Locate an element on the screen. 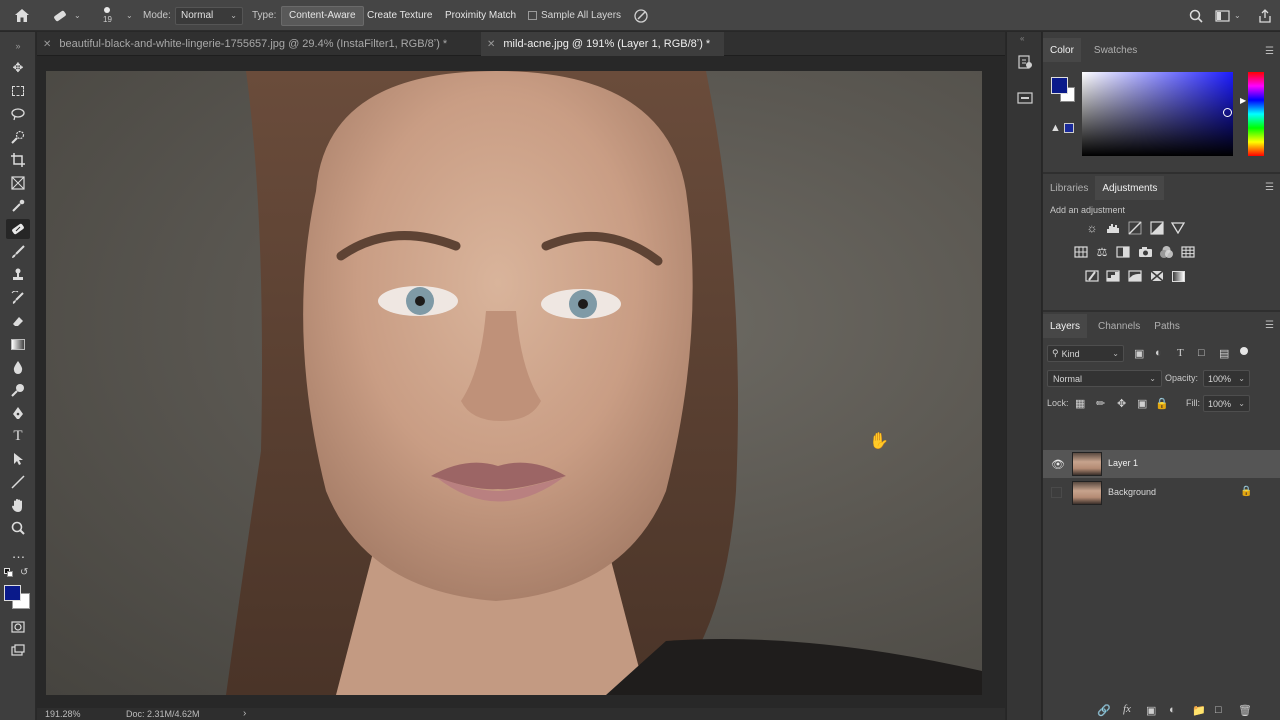 The image size is (1280, 720). visibility-toggle is located at coordinates (1056, 492).